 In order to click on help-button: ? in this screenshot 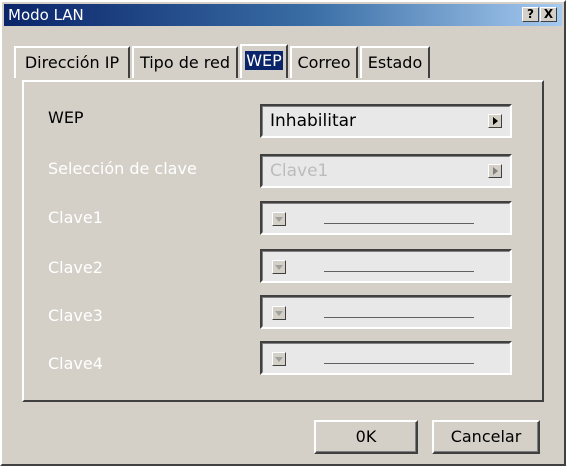, I will do `click(530, 14)`.